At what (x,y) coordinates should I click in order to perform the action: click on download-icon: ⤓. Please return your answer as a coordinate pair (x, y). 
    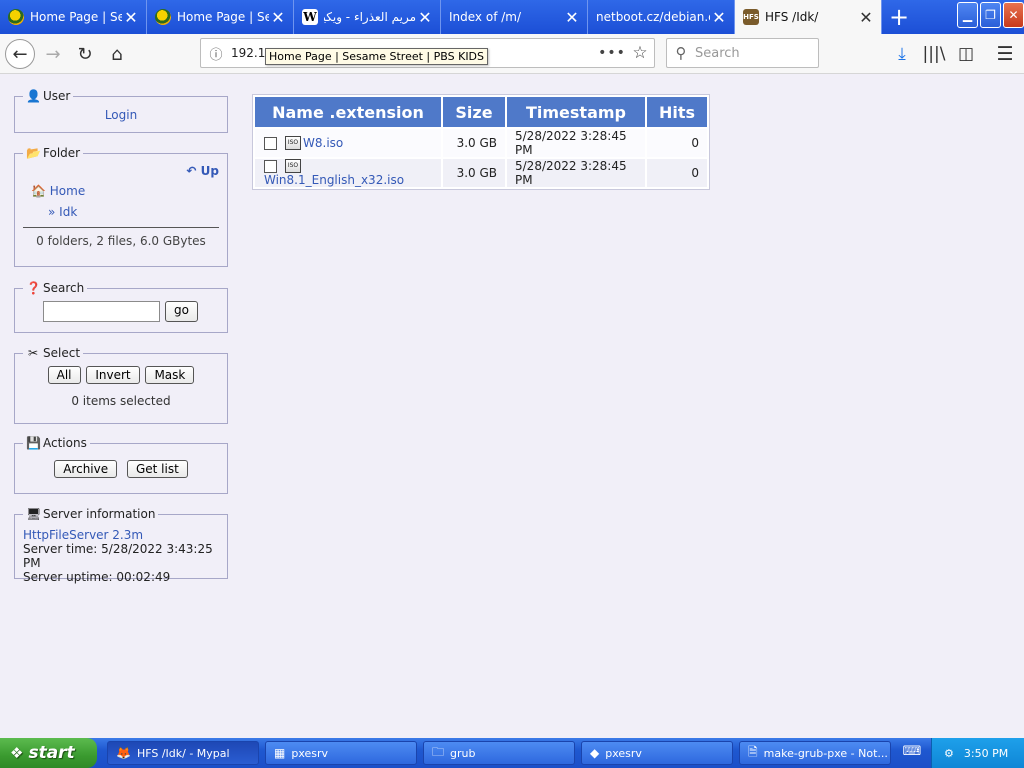
    Looking at the image, I should click on (902, 54).